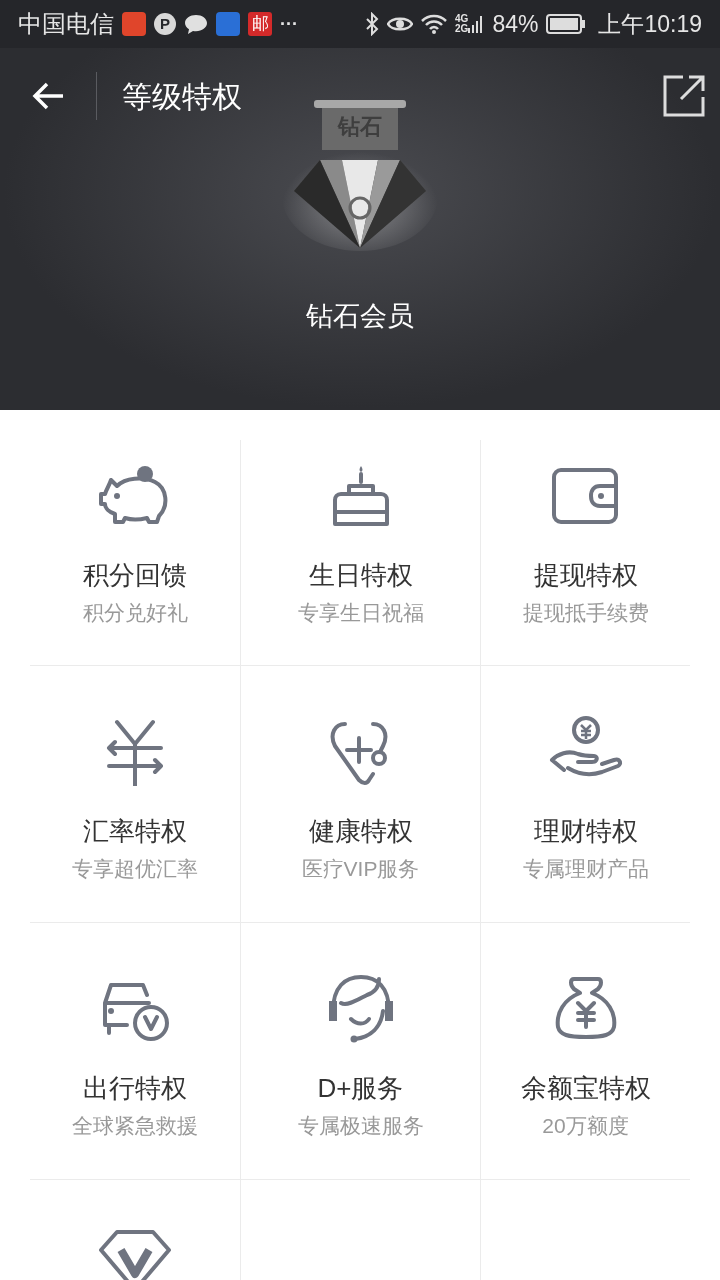  Describe the element at coordinates (585, 831) in the screenshot. I see `privilege-title: 理财特权` at that location.